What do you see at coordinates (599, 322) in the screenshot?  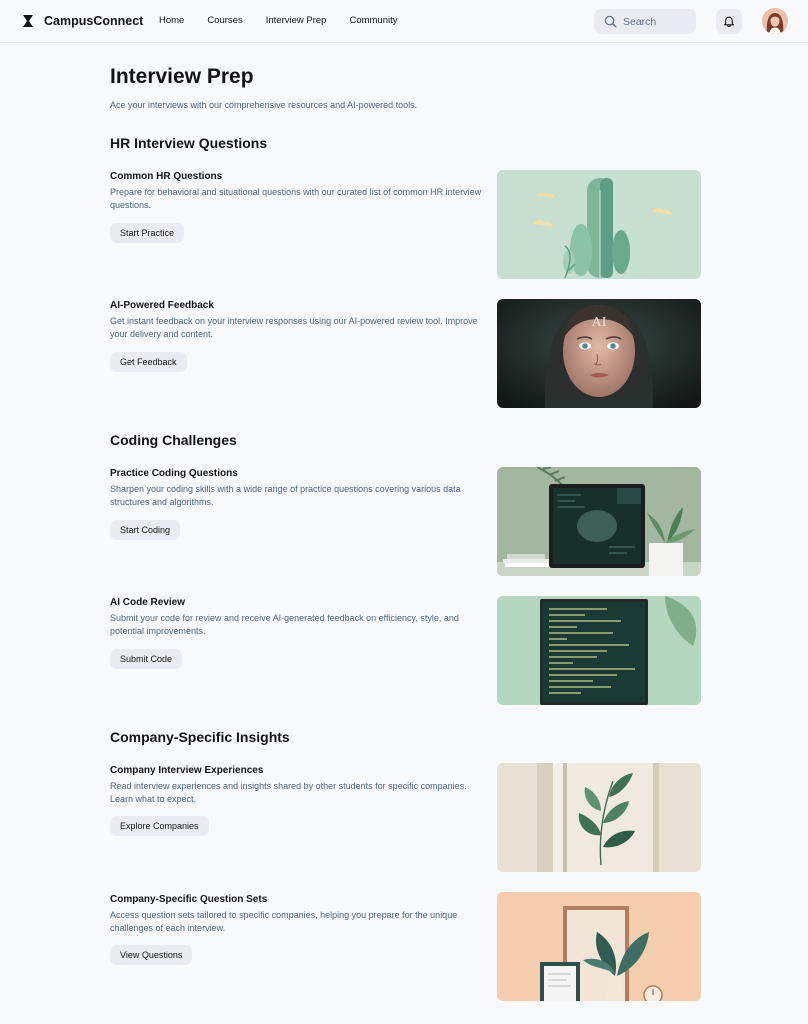 I see `ai-label: AI` at bounding box center [599, 322].